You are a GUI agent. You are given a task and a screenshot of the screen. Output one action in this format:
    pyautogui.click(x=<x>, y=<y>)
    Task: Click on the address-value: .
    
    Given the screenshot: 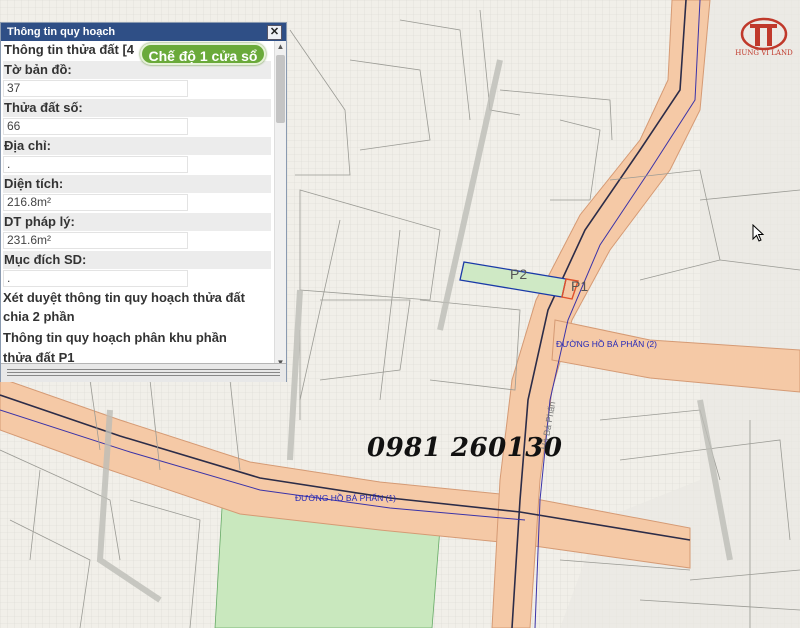 What is the action you would take?
    pyautogui.click(x=95, y=164)
    